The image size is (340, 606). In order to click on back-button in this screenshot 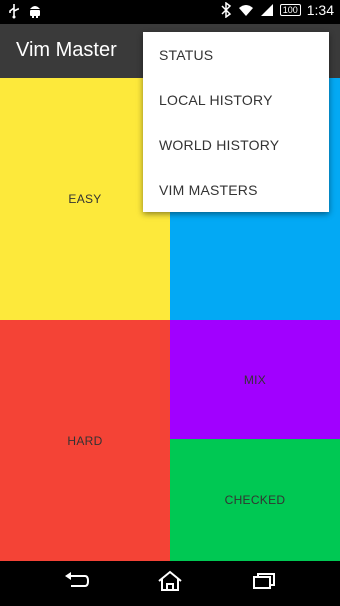, I will do `click(76, 583)`.